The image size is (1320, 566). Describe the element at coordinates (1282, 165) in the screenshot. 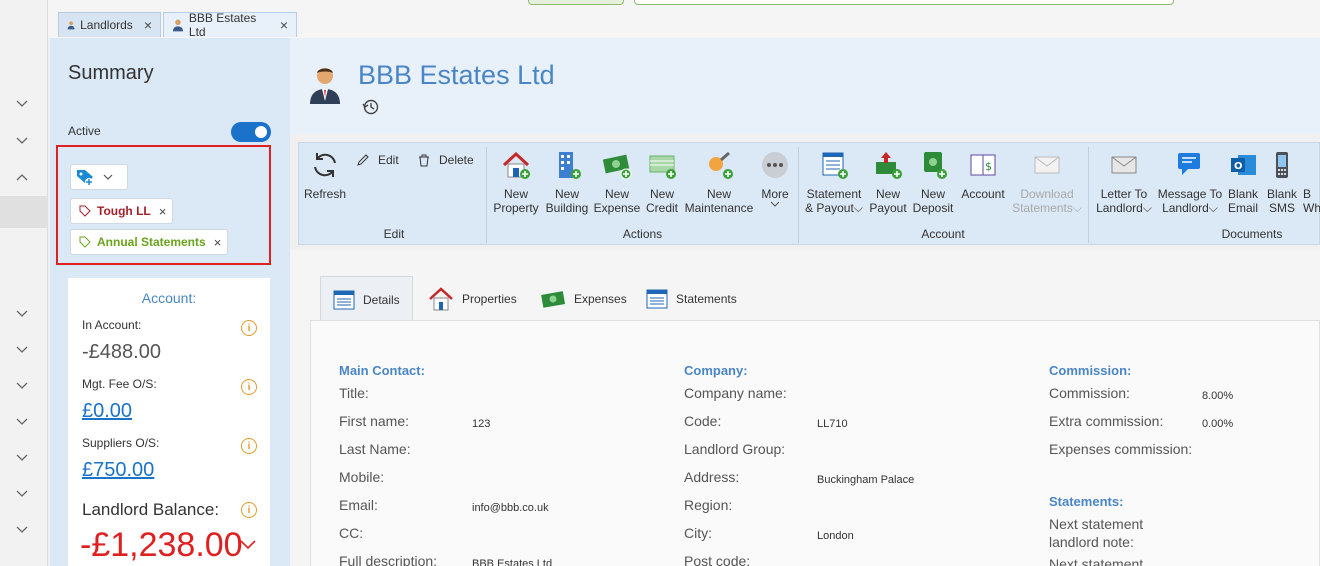

I see `phone-icon` at that location.